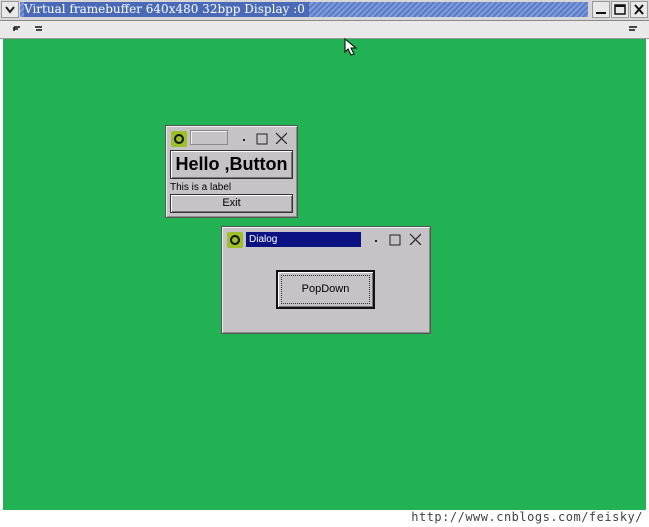 The width and height of the screenshot is (649, 527). I want to click on popdown-button: PopDown, so click(325, 289).